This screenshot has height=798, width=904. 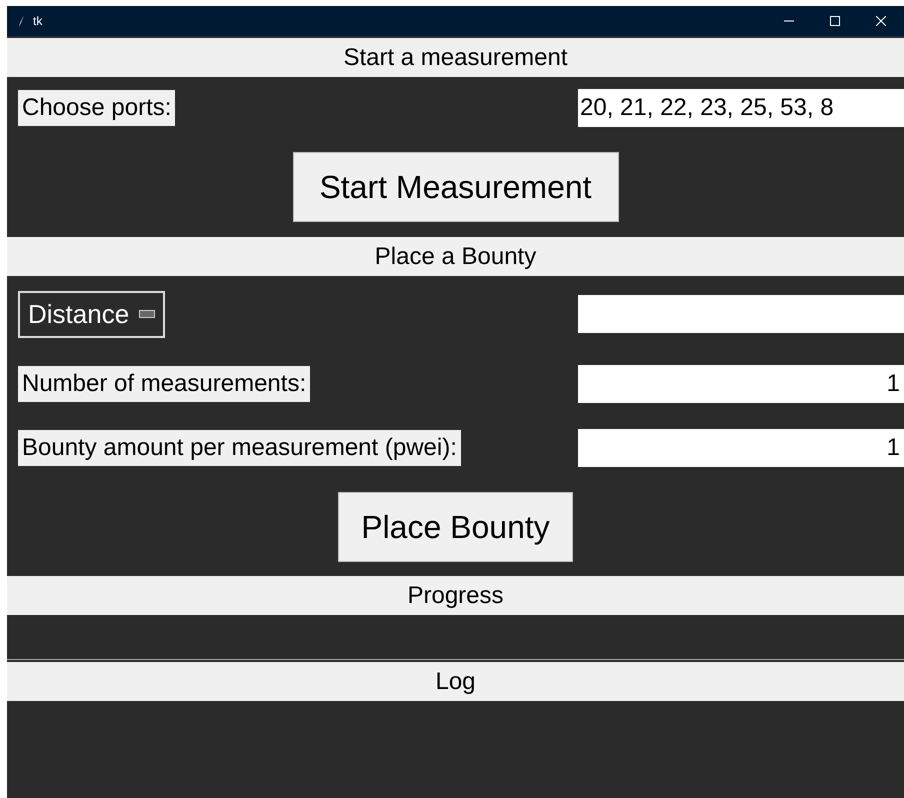 I want to click on feather-icon, so click(x=22, y=21).